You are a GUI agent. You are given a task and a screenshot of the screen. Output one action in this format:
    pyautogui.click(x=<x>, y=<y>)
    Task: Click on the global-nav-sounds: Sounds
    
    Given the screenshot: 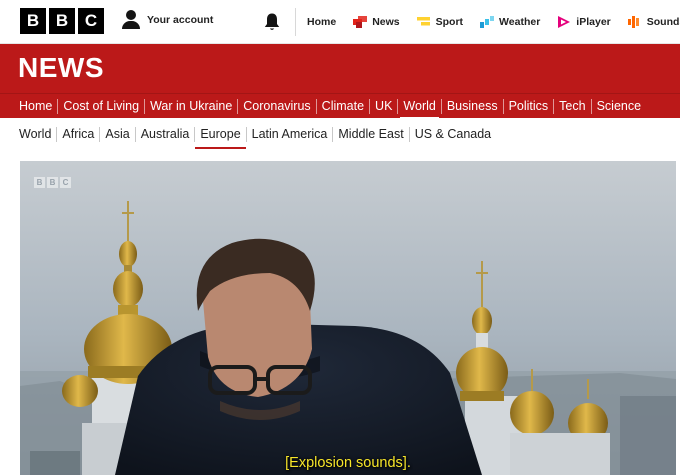 What is the action you would take?
    pyautogui.click(x=653, y=22)
    